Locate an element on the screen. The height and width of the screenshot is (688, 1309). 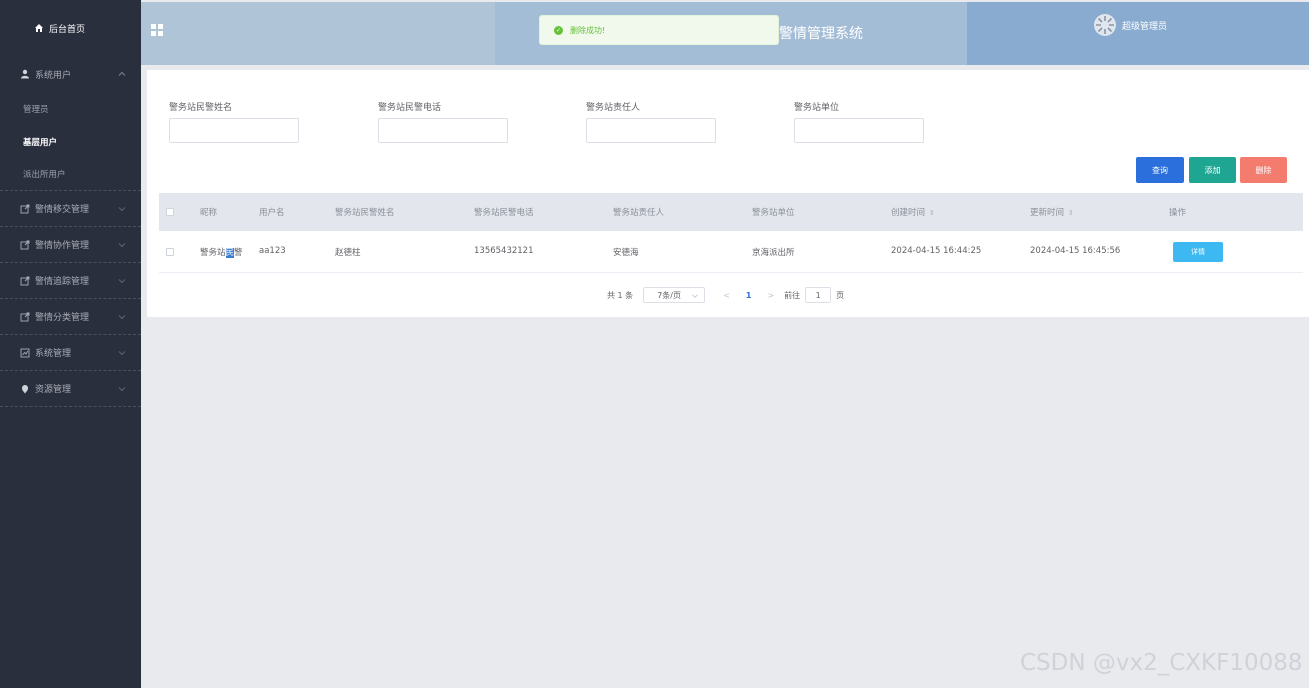
user-menu: 超级管理员 is located at coordinates (1130, 25).